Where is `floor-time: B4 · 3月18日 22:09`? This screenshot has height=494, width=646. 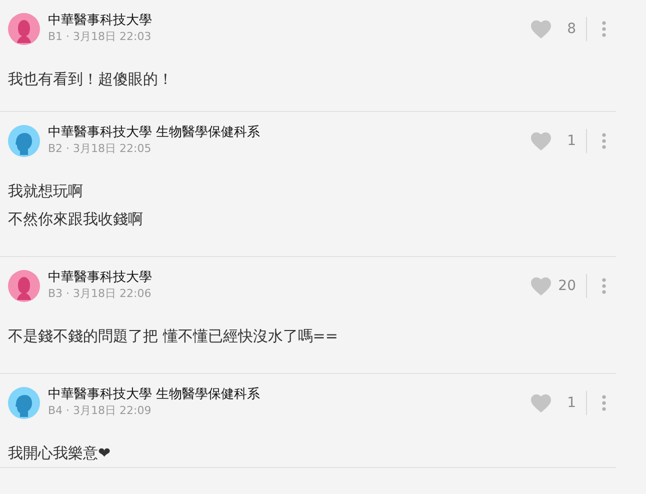
floor-time: B4 · 3月18日 22:09 is located at coordinates (100, 411).